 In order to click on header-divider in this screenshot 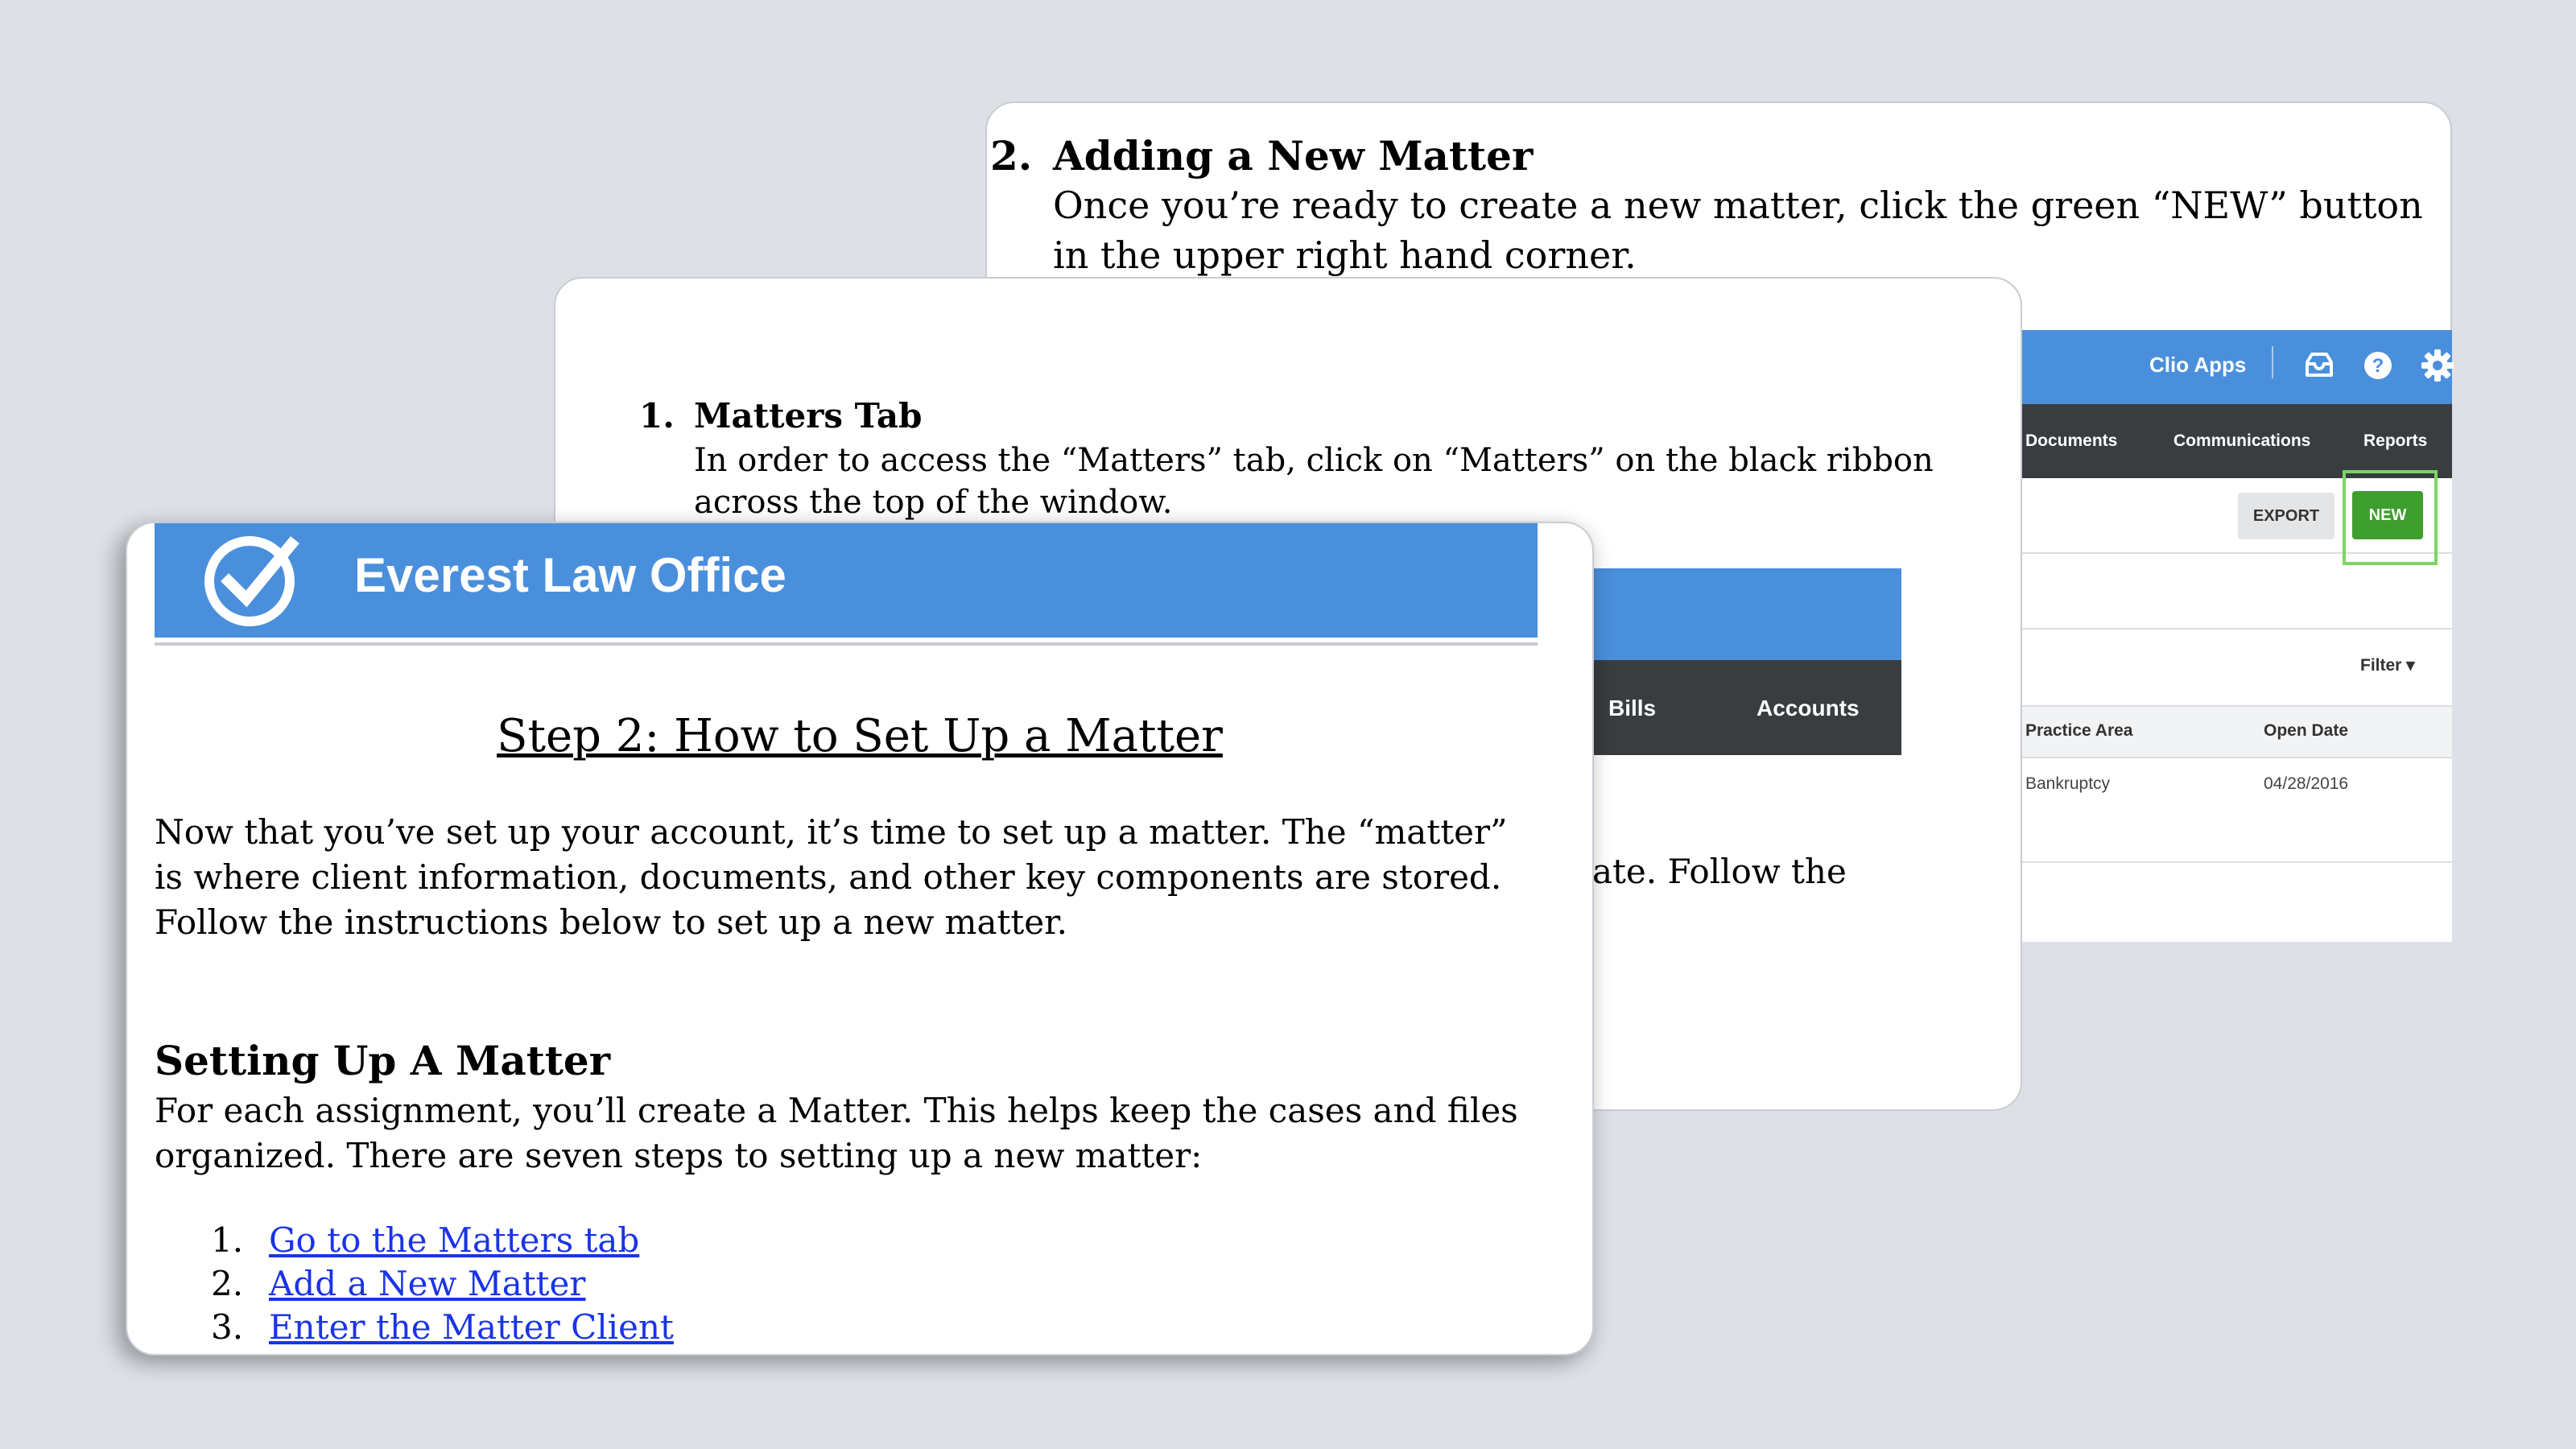, I will do `click(2272, 362)`.